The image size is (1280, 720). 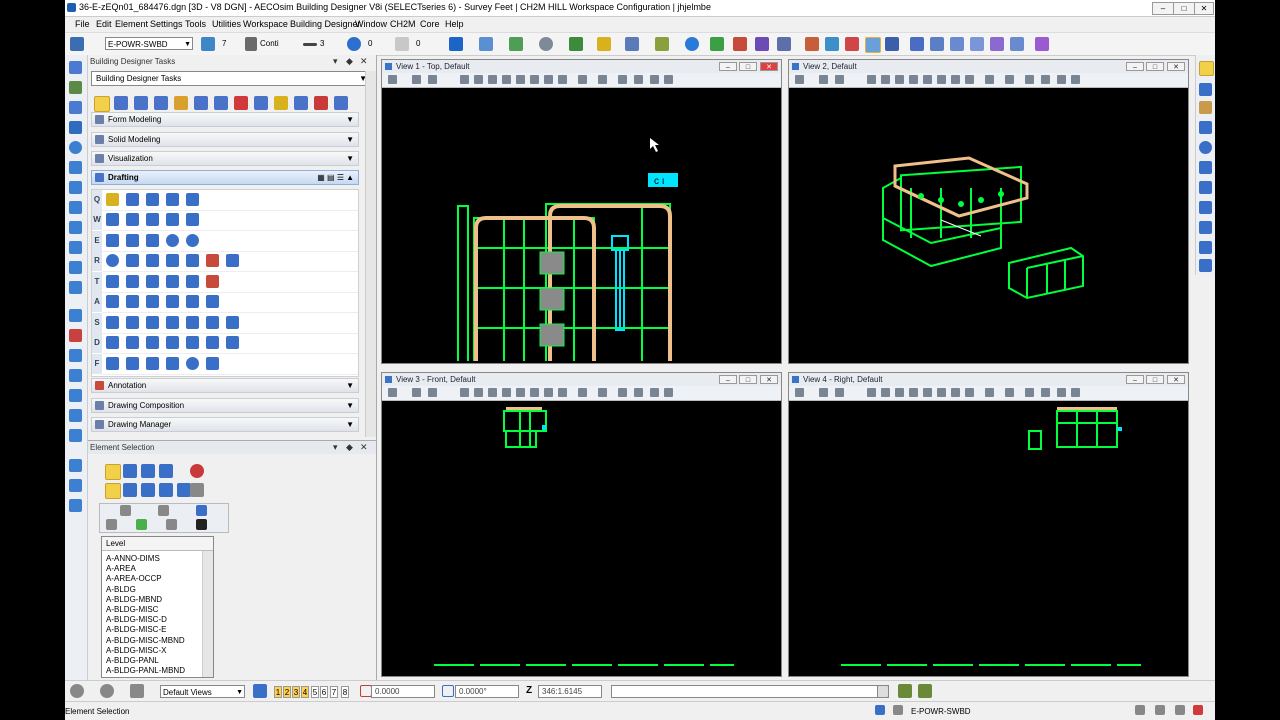 What do you see at coordinates (148, 471) in the screenshot?
I see `shape-method-icon` at bounding box center [148, 471].